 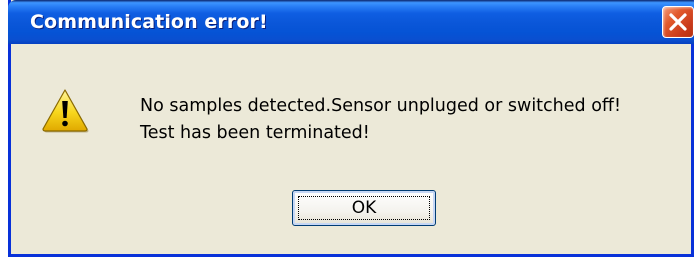 I want to click on close-button, so click(x=678, y=22).